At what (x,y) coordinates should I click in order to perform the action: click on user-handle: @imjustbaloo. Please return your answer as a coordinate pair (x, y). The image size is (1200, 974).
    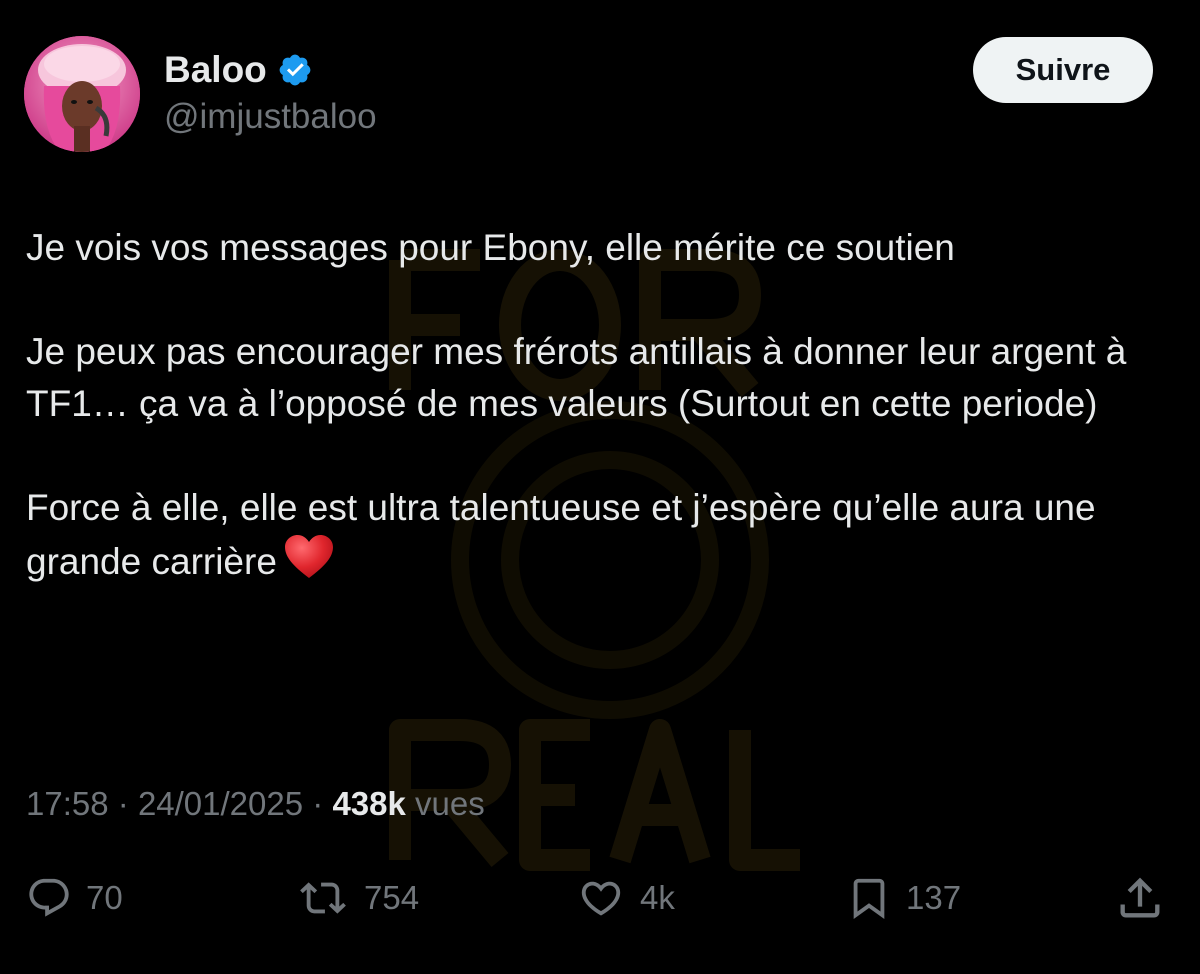
    Looking at the image, I should click on (270, 117).